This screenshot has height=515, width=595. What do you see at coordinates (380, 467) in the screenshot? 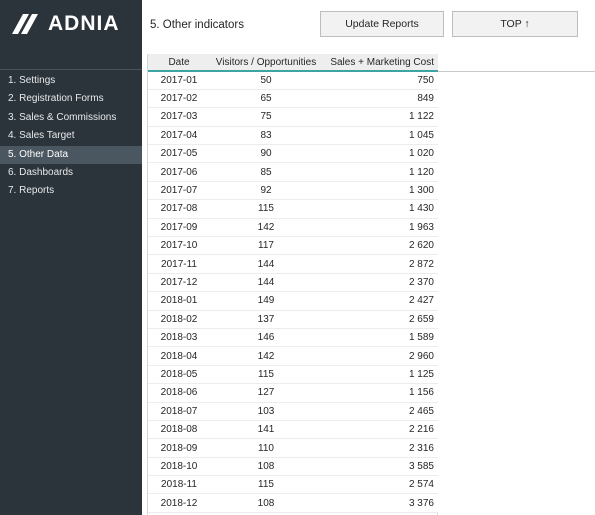
I see `cell-cost: 3 585` at bounding box center [380, 467].